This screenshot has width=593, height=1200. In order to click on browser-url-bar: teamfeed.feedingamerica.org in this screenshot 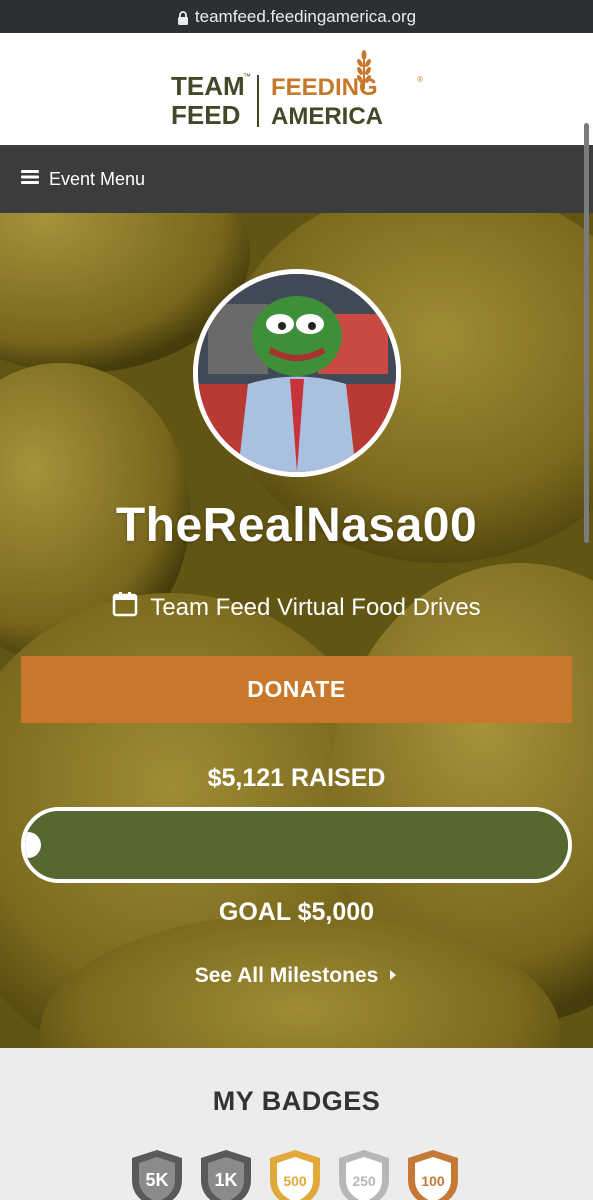, I will do `click(296, 16)`.